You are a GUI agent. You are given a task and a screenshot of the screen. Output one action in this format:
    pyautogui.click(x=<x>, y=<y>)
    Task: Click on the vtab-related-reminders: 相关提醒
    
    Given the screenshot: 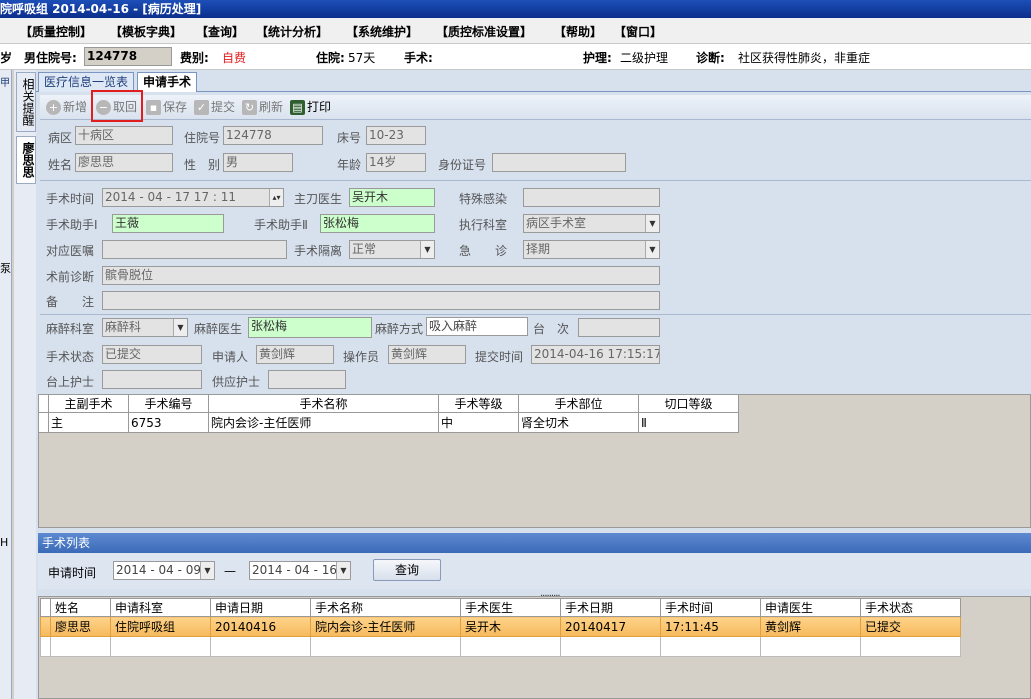 What is the action you would take?
    pyautogui.click(x=26, y=102)
    